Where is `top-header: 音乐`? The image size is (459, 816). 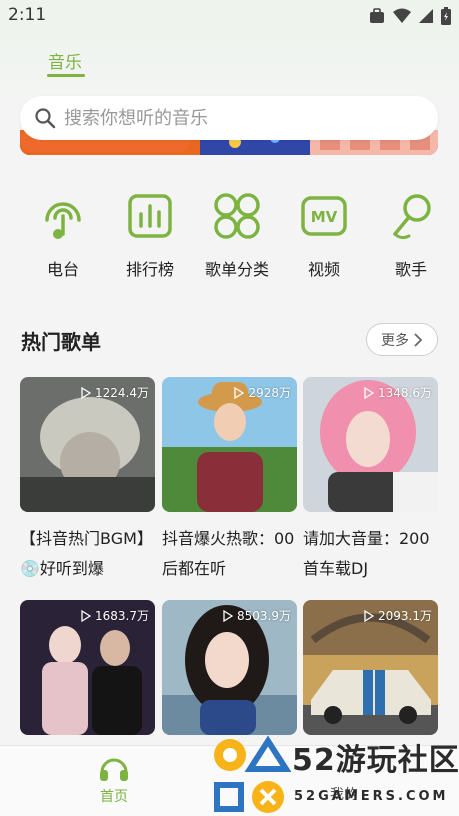 top-header: 音乐 is located at coordinates (229, 62).